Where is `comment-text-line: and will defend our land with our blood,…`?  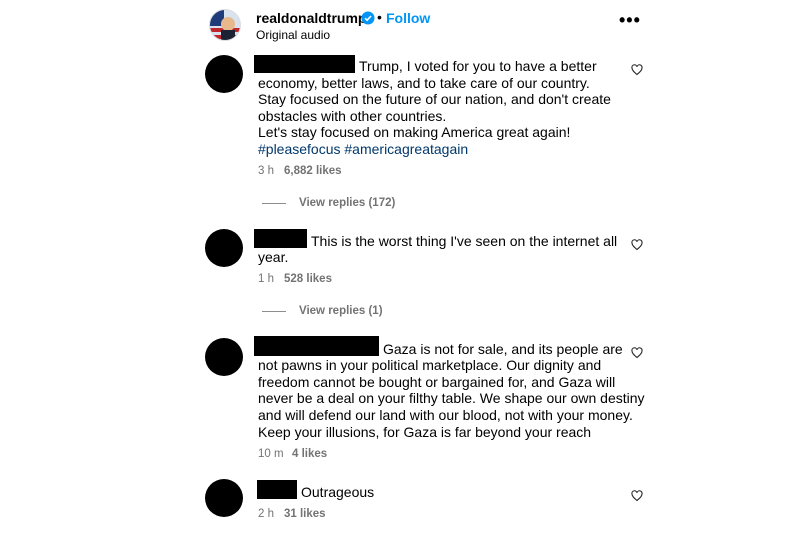 comment-text-line: and will defend our land with our blood,… is located at coordinates (445, 415).